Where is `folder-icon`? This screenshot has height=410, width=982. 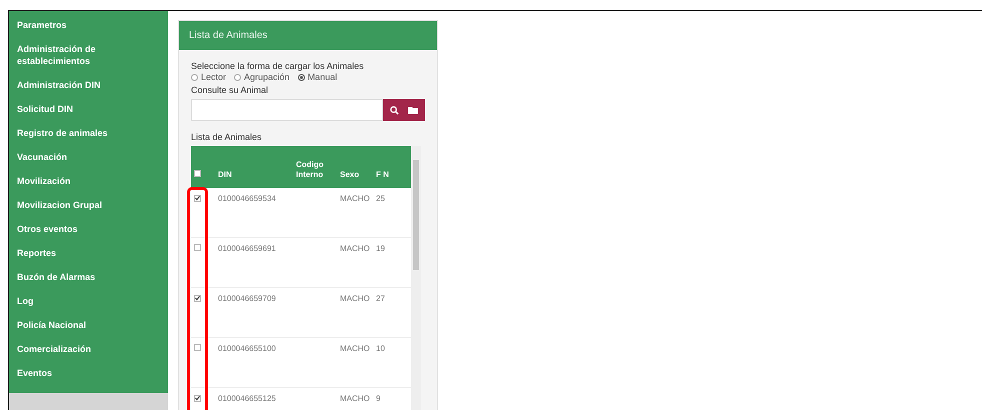
folder-icon is located at coordinates (413, 110).